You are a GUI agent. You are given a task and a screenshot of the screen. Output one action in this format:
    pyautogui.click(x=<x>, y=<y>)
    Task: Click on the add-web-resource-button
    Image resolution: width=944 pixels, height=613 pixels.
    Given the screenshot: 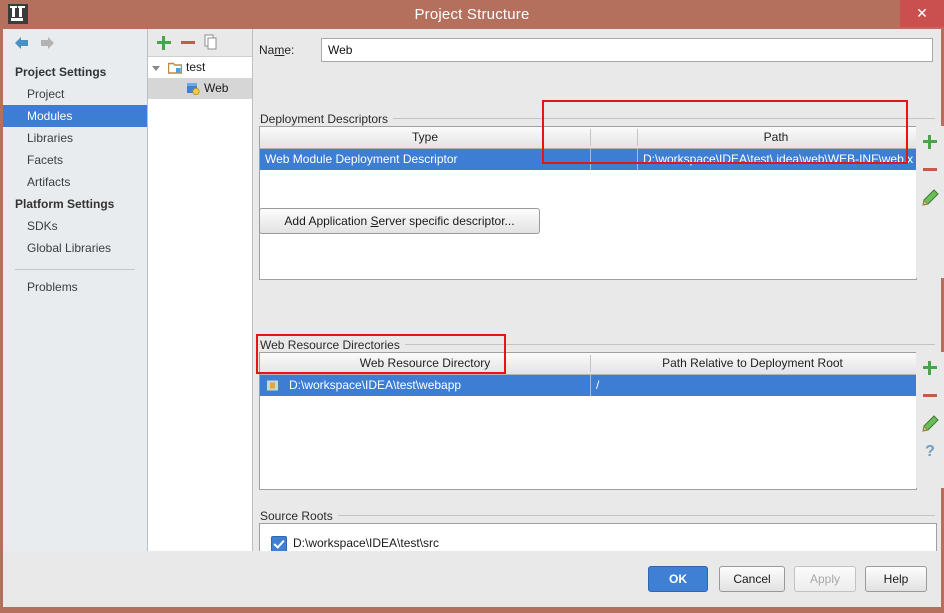 What is the action you would take?
    pyautogui.click(x=930, y=368)
    